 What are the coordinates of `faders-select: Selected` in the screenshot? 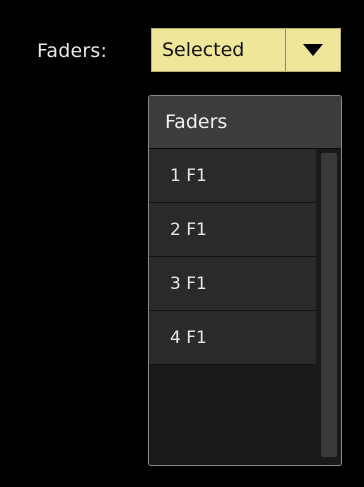 It's located at (246, 50).